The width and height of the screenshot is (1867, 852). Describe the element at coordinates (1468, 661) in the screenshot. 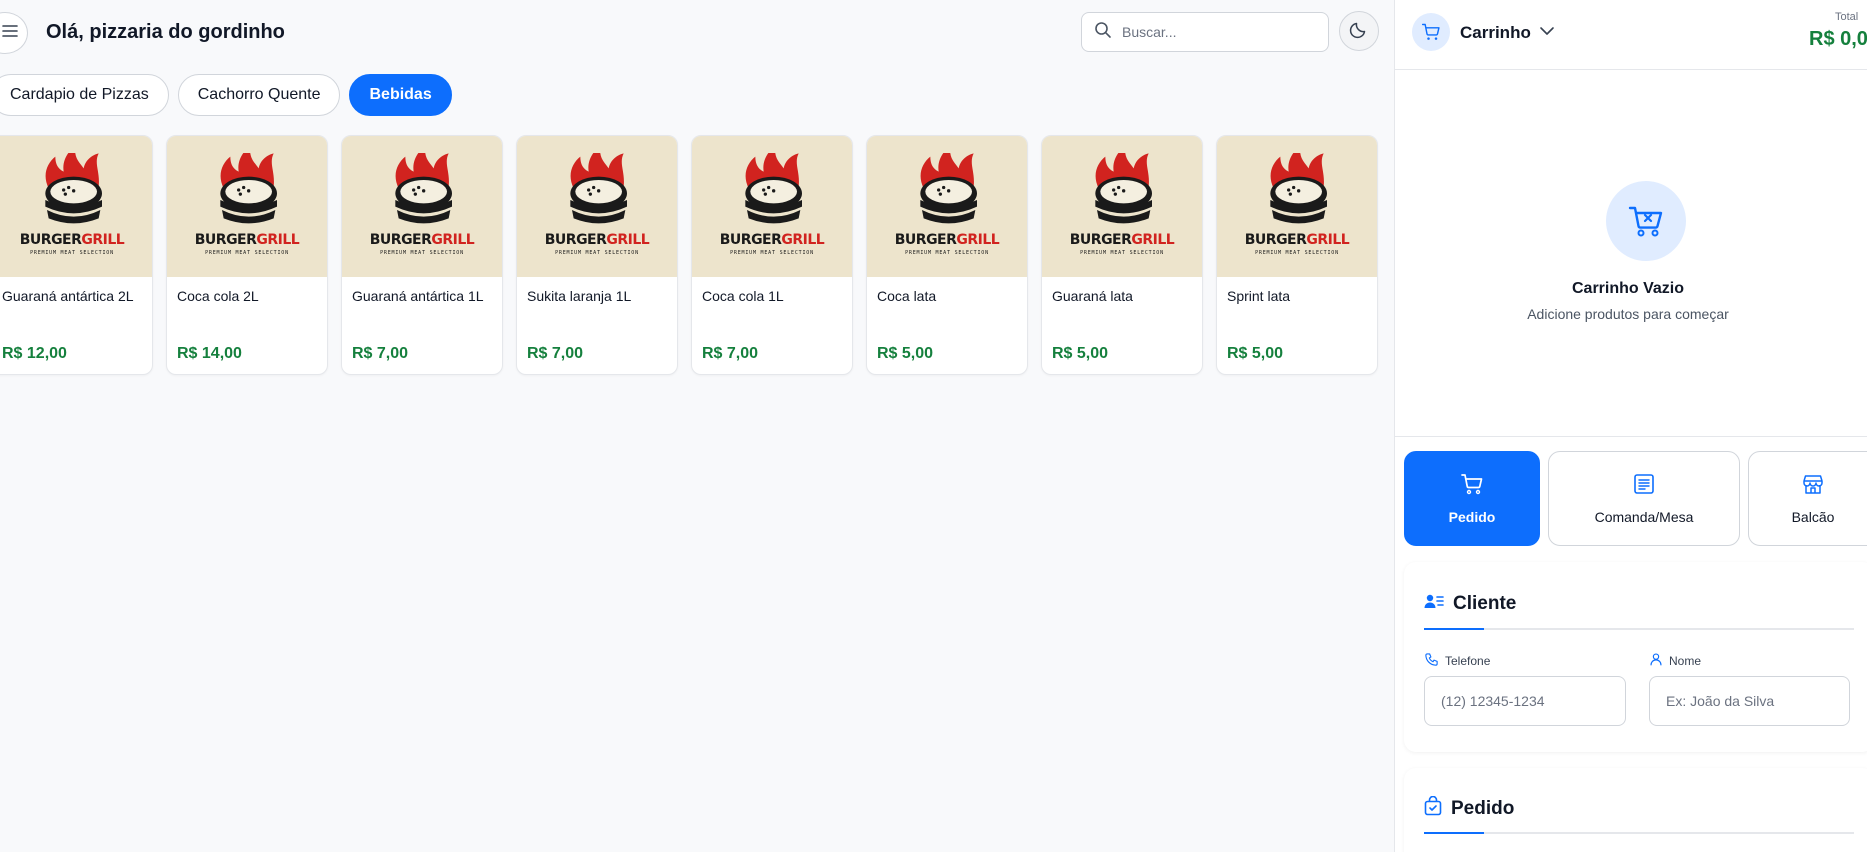

I see `phone-label-text: Telefone` at that location.